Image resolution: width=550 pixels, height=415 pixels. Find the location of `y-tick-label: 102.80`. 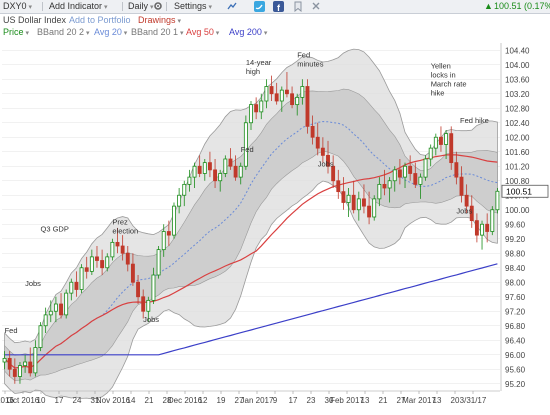

y-tick-label: 102.80 is located at coordinates (517, 108).